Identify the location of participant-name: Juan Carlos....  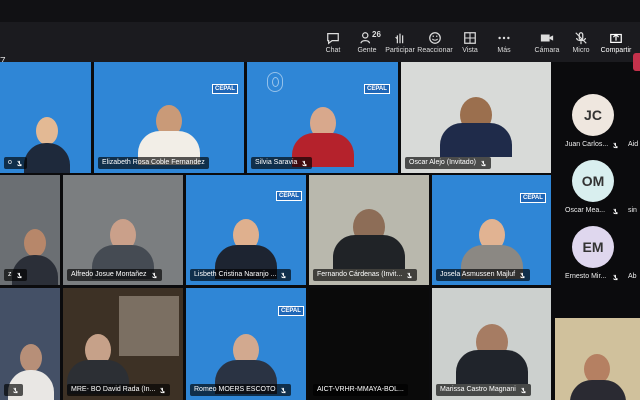
(587, 144).